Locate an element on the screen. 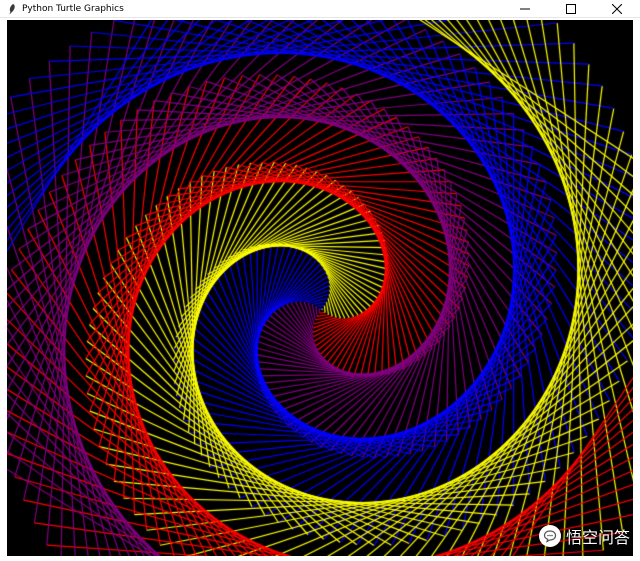 Image resolution: width=640 pixels, height=561 pixels. title-bar: Python Turtle Graphics is located at coordinates (320, 9).